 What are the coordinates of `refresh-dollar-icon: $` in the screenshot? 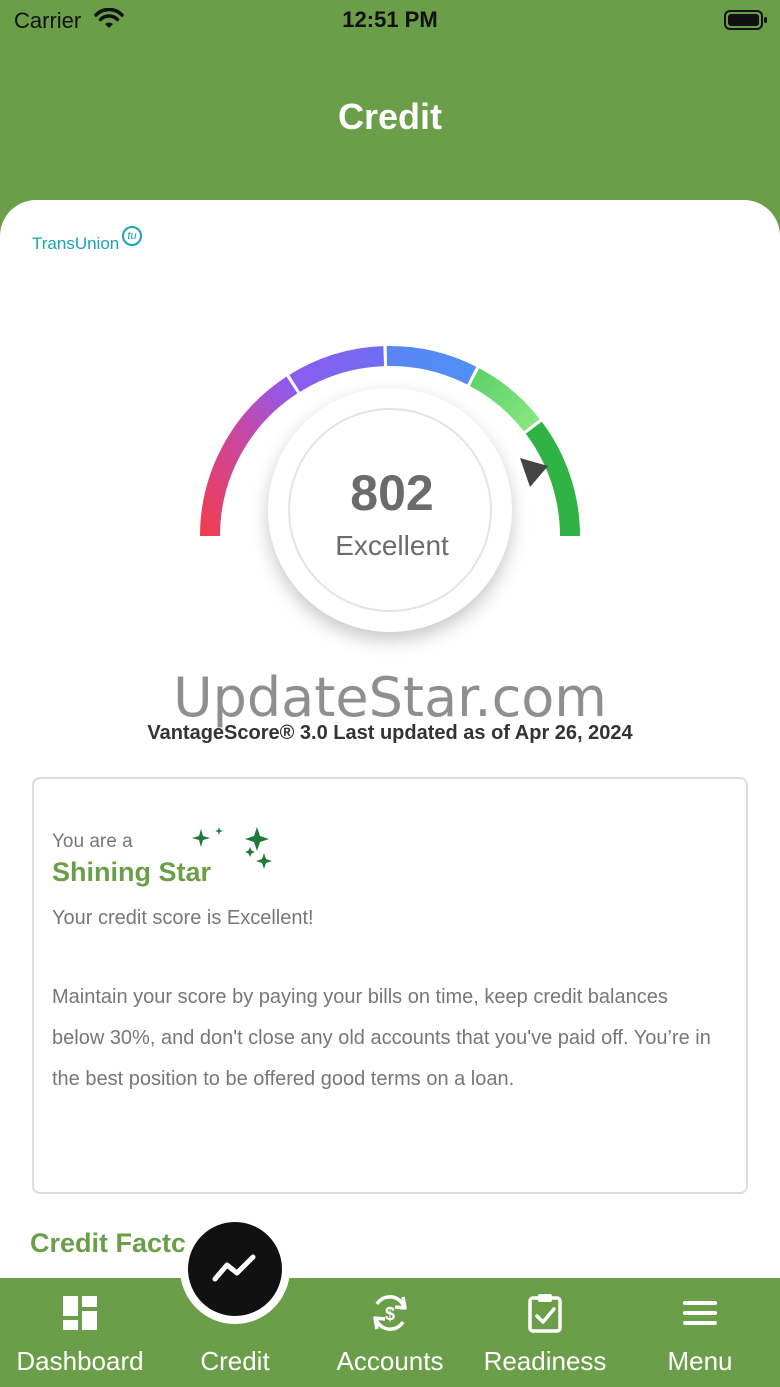 It's located at (390, 1313).